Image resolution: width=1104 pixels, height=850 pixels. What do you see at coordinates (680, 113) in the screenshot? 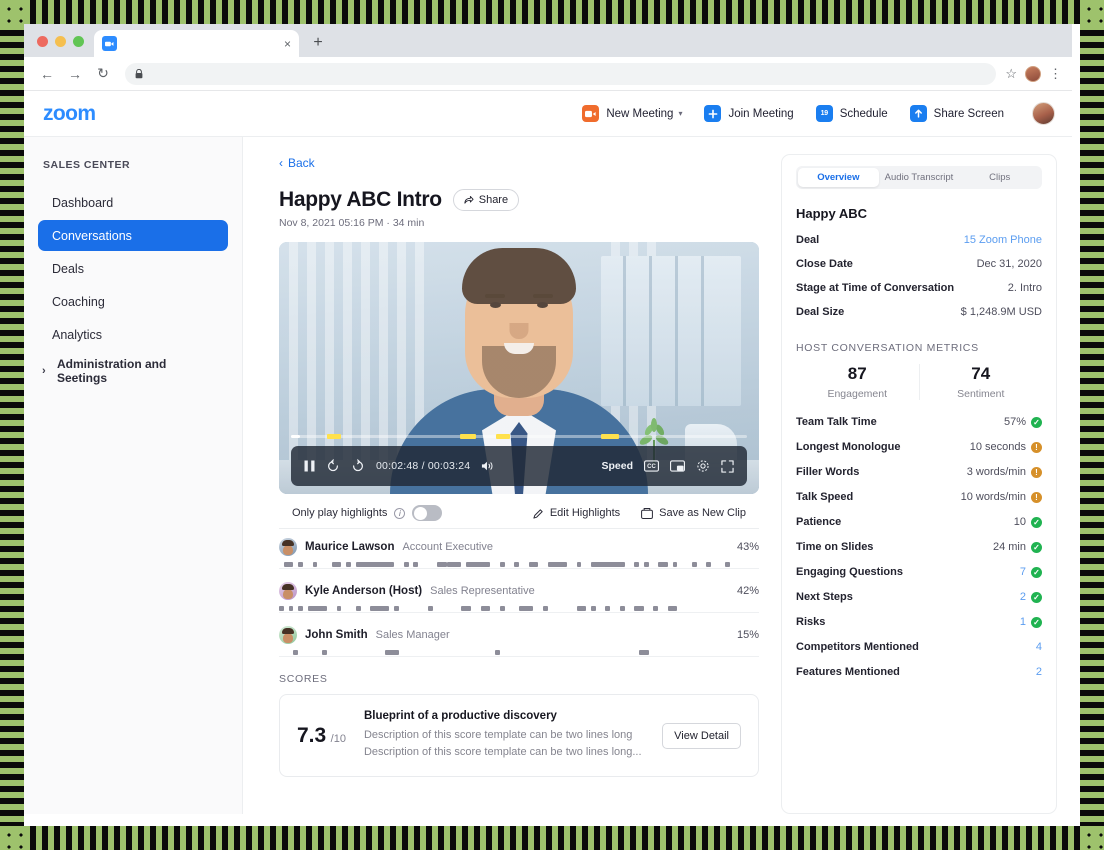
I see `chevron-down-icon: ▾` at bounding box center [680, 113].